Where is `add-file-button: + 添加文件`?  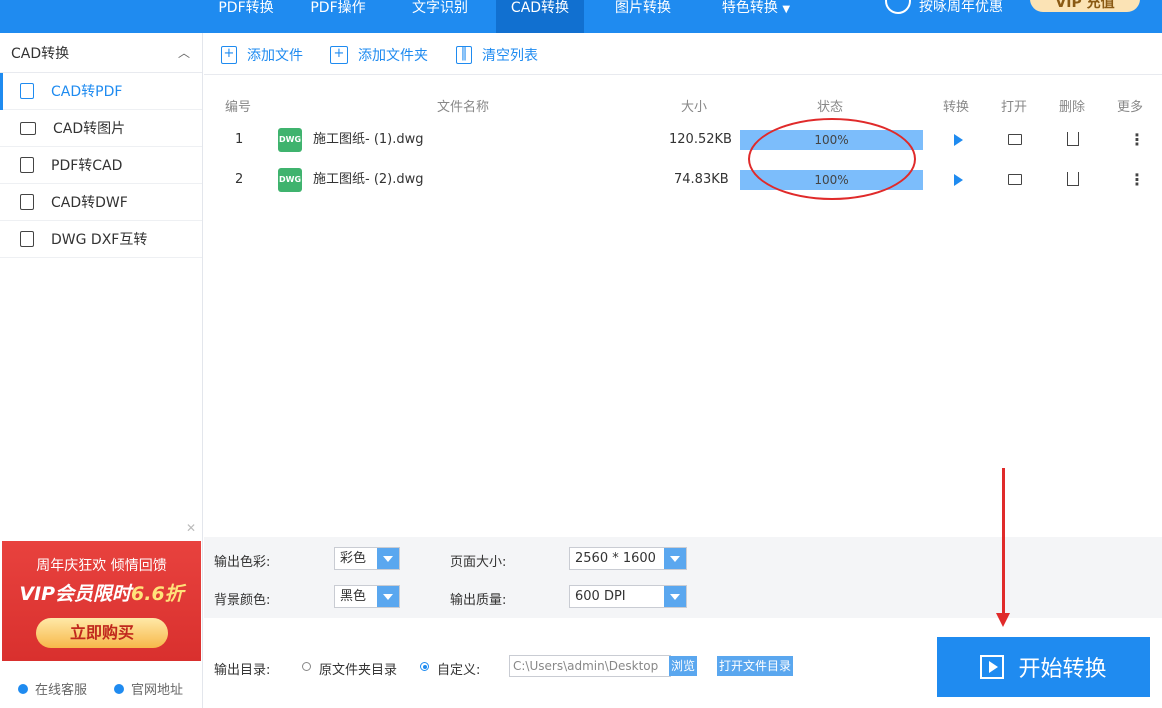 add-file-button: + 添加文件 is located at coordinates (262, 55).